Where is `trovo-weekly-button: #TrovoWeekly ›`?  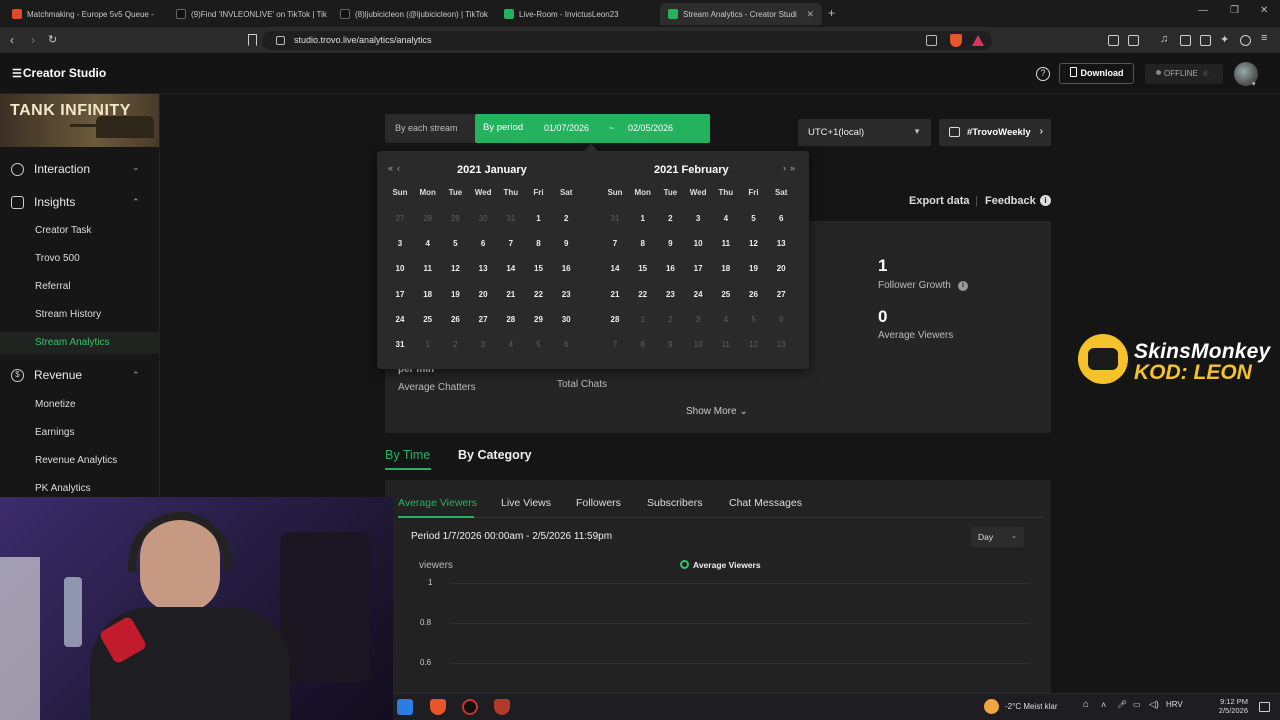
trovo-weekly-button: #TrovoWeekly › is located at coordinates (995, 132).